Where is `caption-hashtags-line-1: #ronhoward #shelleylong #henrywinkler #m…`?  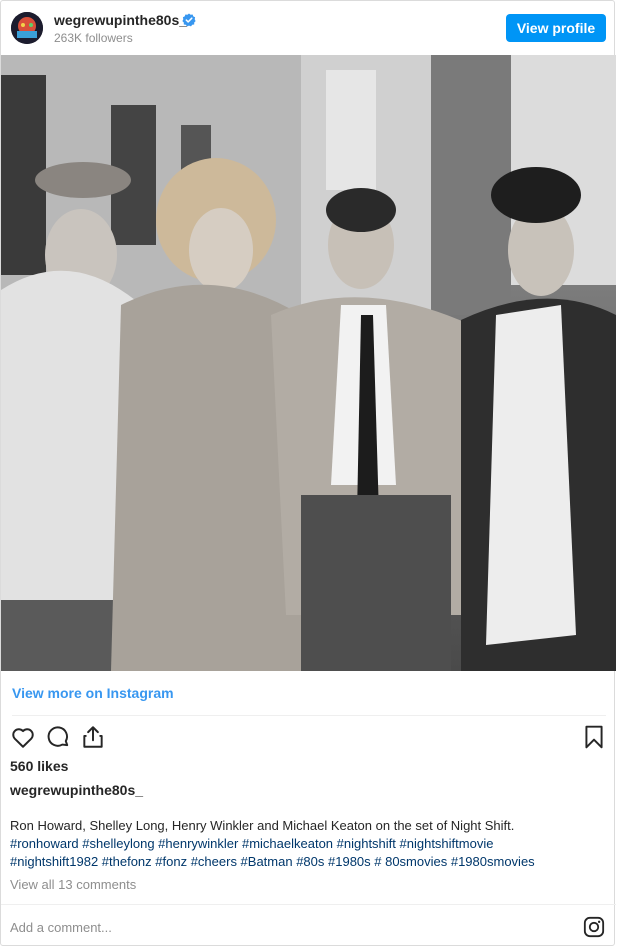
caption-hashtags-line-1: #ronhoward #shelleylong #henrywinkler #m… is located at coordinates (308, 844).